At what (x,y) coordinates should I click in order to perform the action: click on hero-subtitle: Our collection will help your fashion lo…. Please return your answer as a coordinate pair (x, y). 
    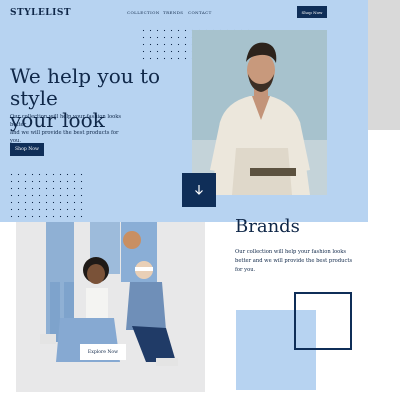
    Looking at the image, I should click on (70, 129).